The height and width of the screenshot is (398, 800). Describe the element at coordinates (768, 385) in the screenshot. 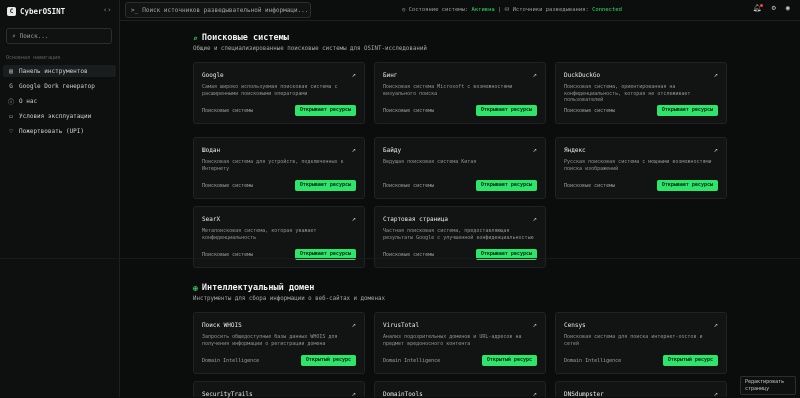

I see `edit-page-button: Редактировать страницу` at that location.